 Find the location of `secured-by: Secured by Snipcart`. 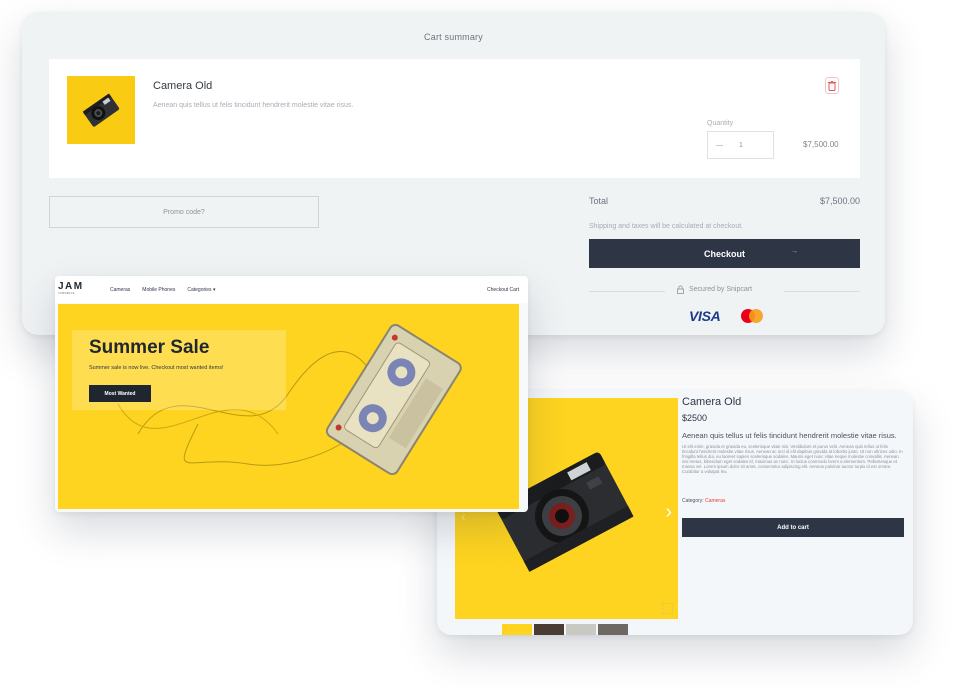

secured-by: Secured by Snipcart is located at coordinates (714, 289).